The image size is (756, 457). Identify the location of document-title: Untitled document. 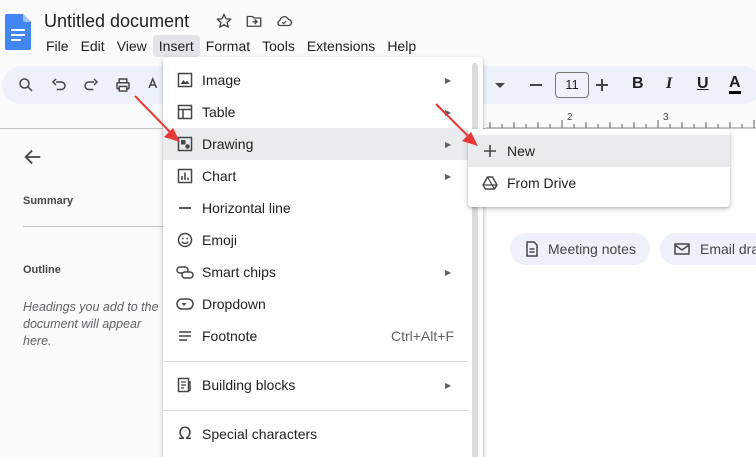
(116, 21).